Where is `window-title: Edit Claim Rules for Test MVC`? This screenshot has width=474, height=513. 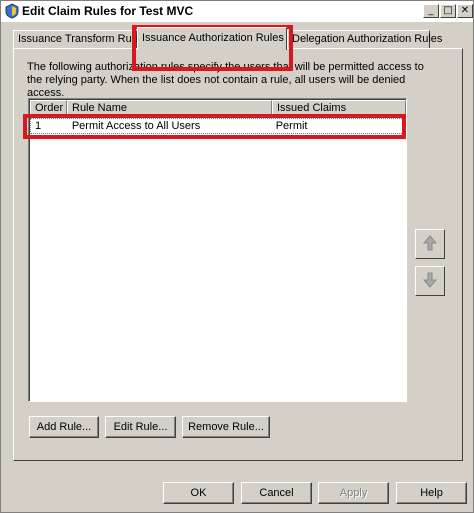
window-title: Edit Claim Rules for Test MVC is located at coordinates (108, 11).